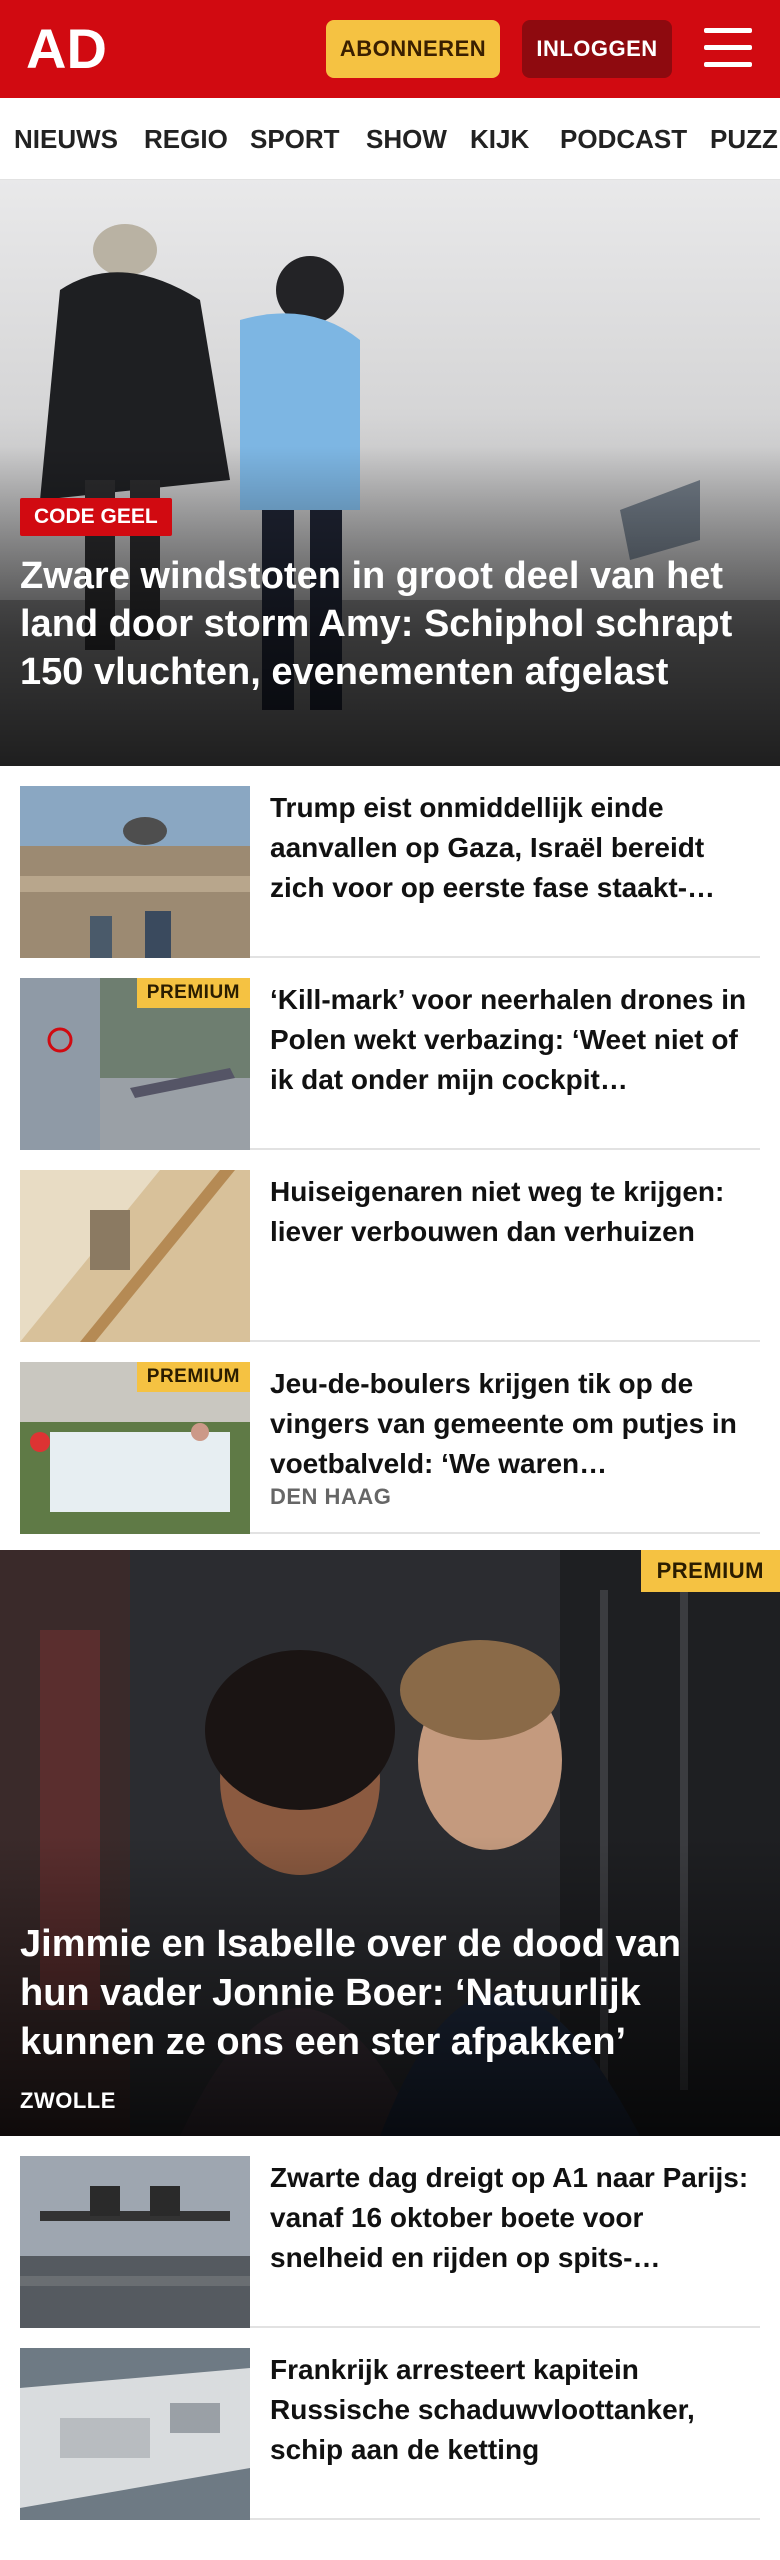 This screenshot has height=2560, width=780. What do you see at coordinates (96, 517) in the screenshot?
I see `code-geel-tag: CODE GEEL` at bounding box center [96, 517].